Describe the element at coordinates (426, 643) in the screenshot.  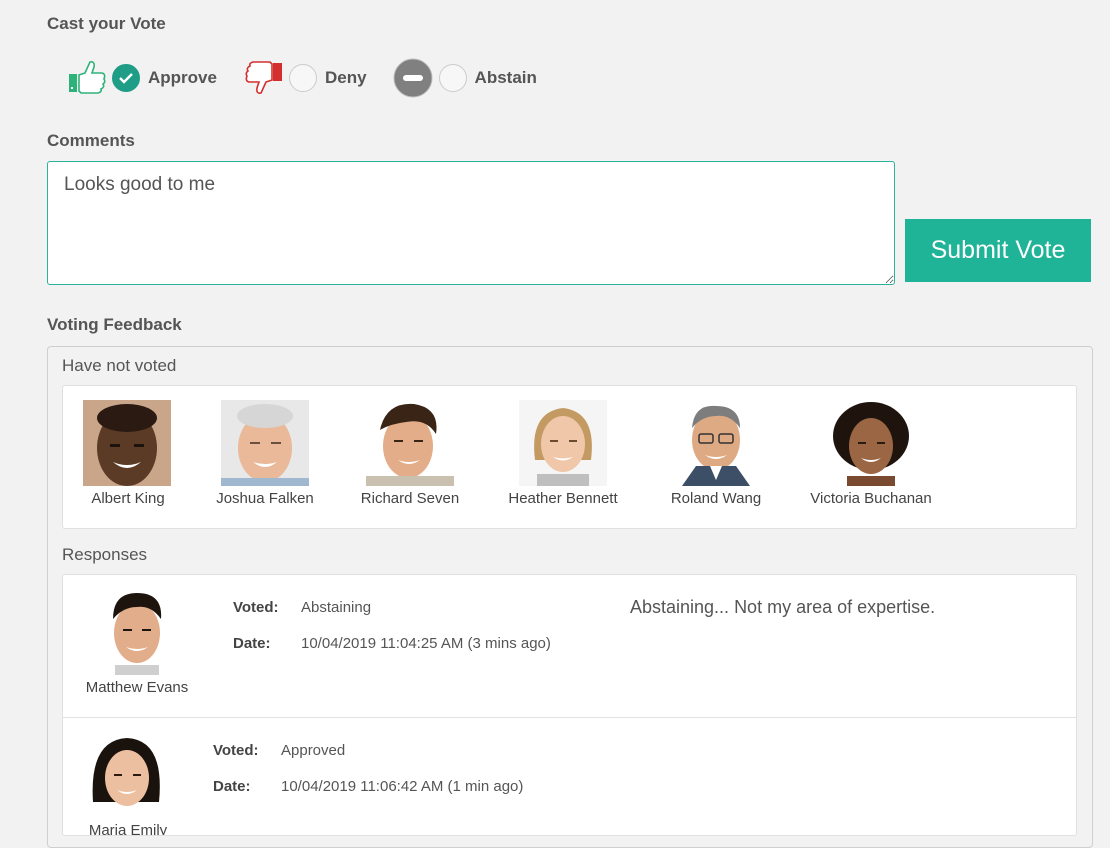
I see `date-value: 10/04/2019 11:04:25 AM (3 mins ago)` at that location.